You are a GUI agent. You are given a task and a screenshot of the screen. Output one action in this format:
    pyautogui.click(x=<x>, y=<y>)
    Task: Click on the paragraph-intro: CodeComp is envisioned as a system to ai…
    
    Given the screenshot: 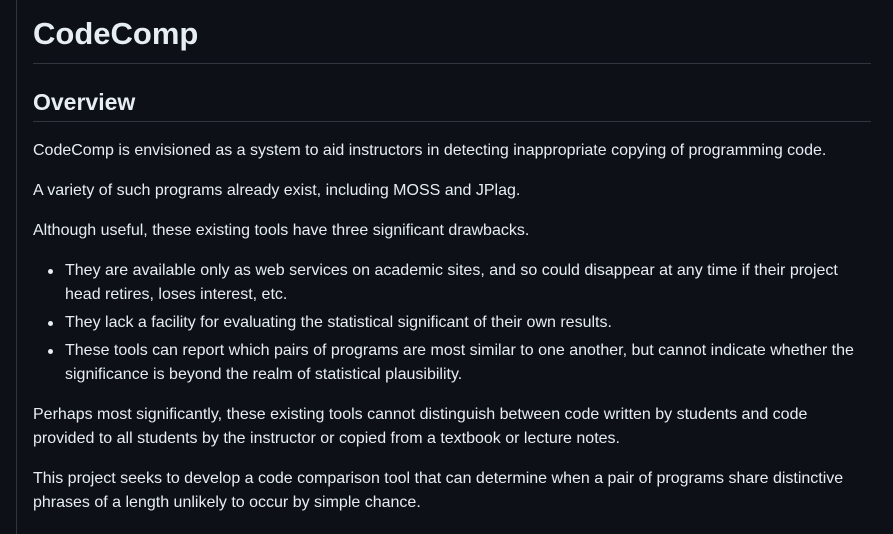 What is the action you would take?
    pyautogui.click(x=430, y=150)
    